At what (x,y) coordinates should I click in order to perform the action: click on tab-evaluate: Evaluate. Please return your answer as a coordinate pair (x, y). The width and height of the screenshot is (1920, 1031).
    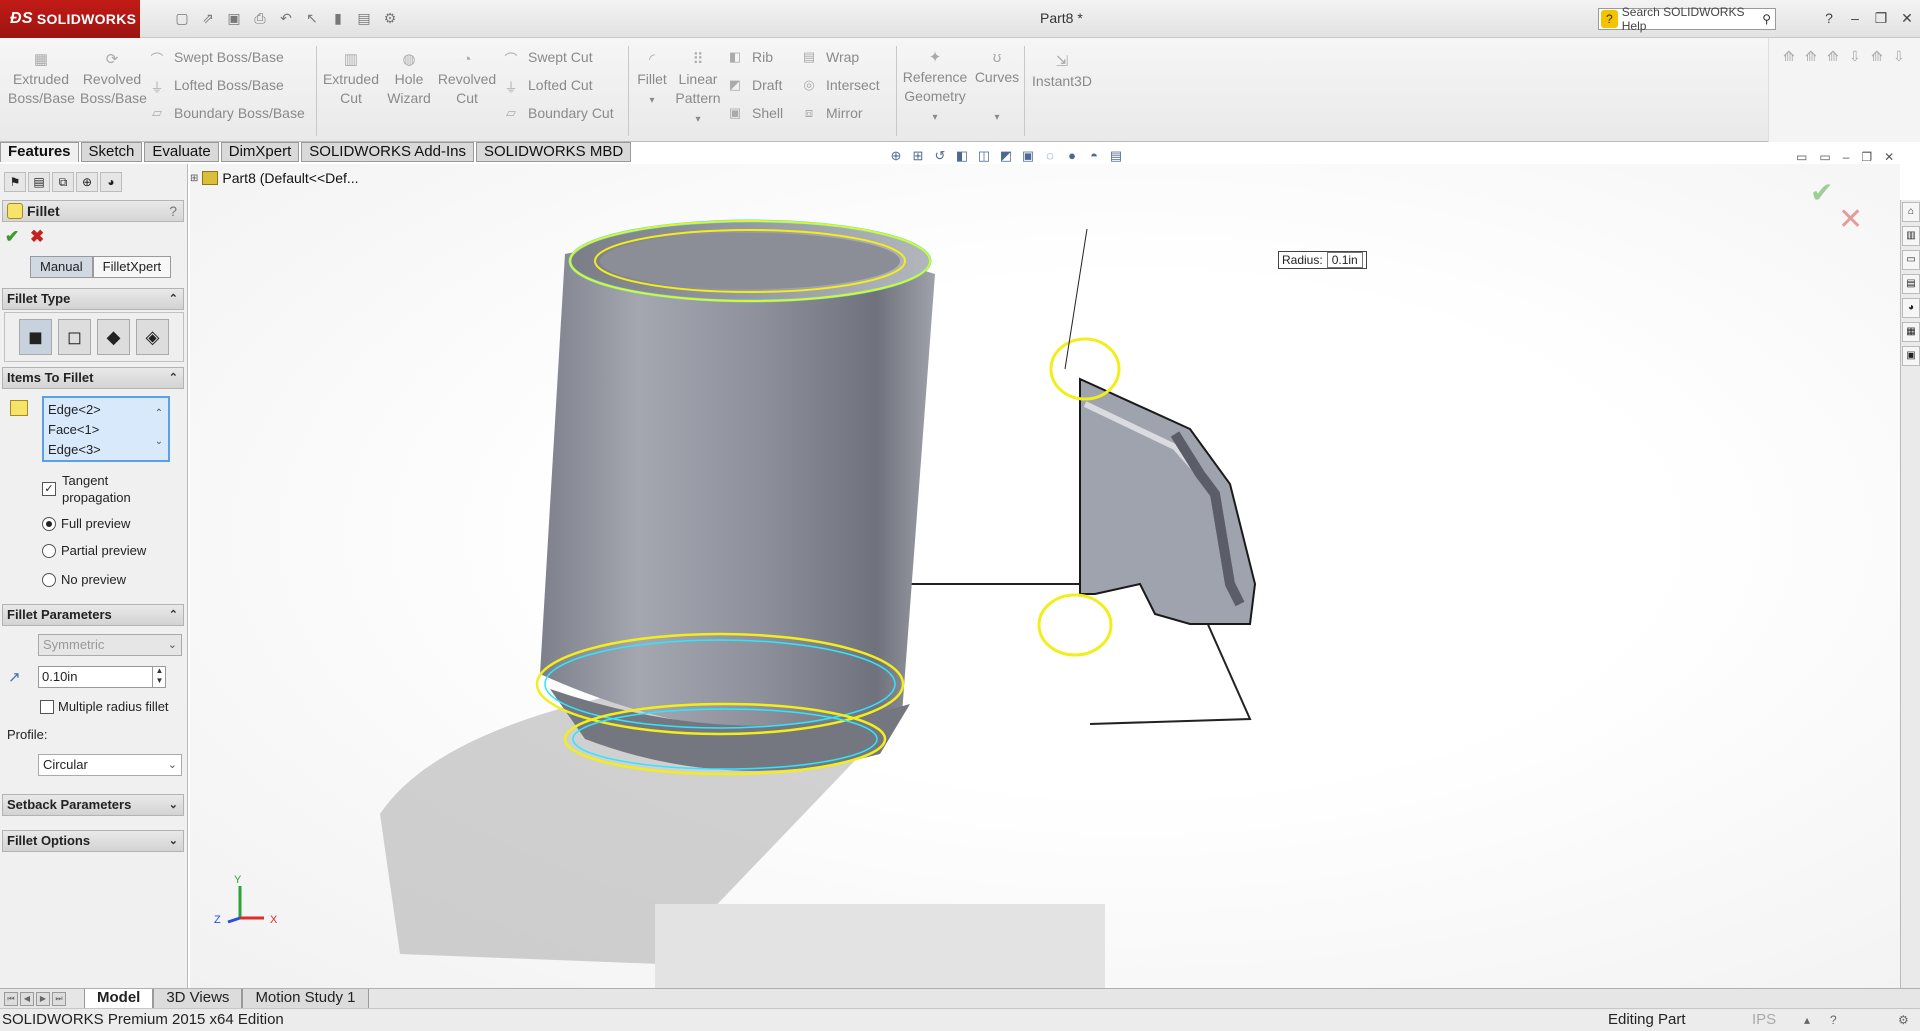
    Looking at the image, I should click on (181, 152).